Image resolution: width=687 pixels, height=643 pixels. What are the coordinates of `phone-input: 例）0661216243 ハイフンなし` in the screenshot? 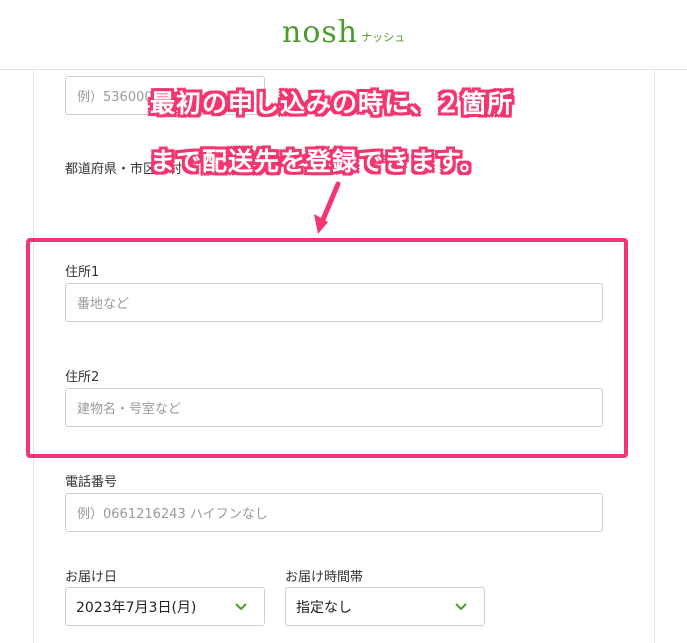 It's located at (334, 512).